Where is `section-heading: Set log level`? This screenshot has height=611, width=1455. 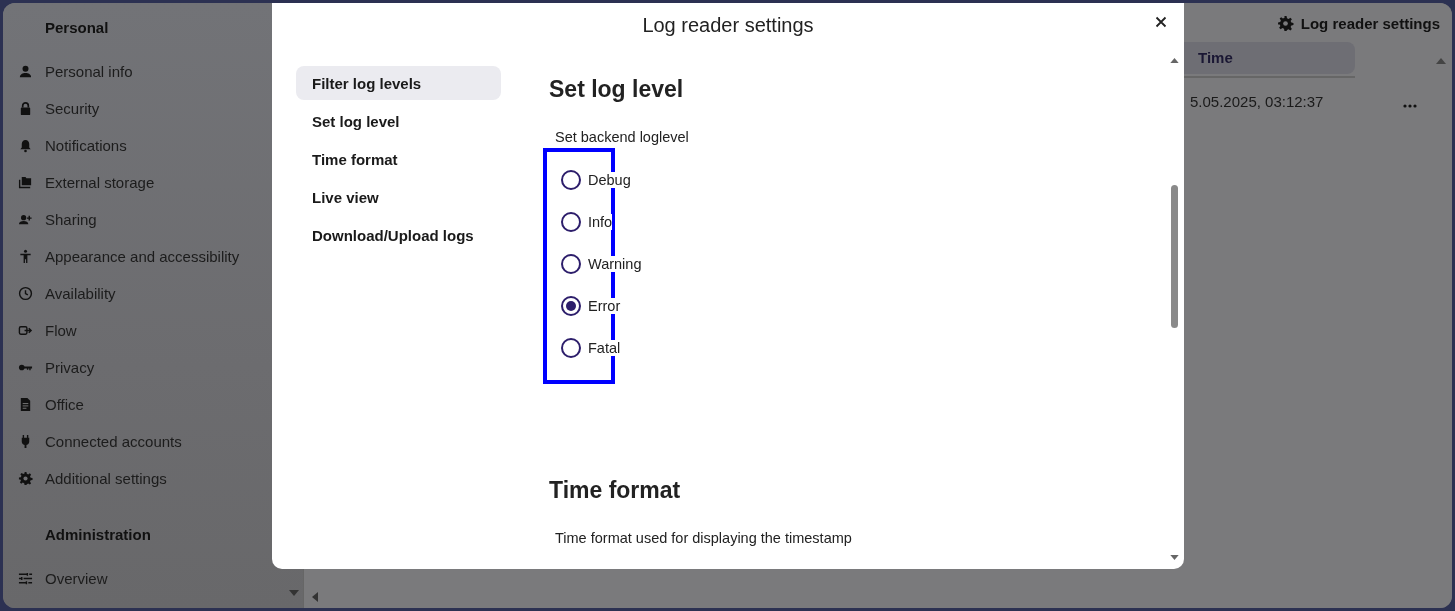 section-heading: Set log level is located at coordinates (617, 89).